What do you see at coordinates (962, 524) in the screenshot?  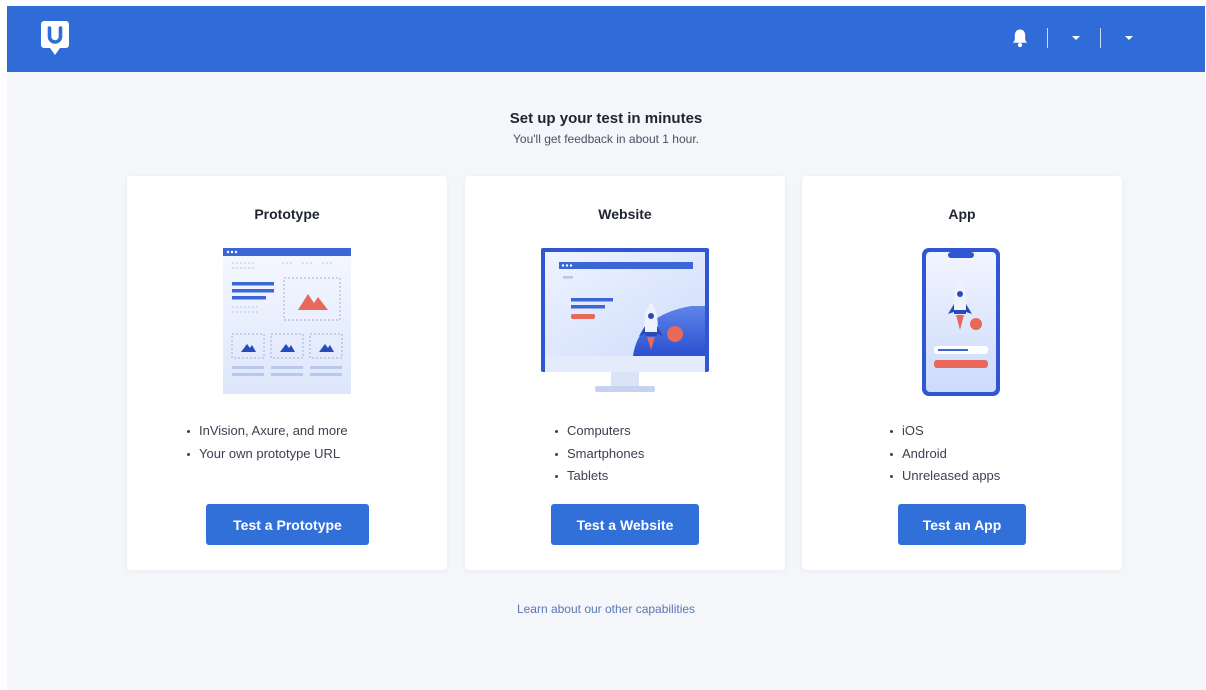 I see `test-app-button: Test an App` at bounding box center [962, 524].